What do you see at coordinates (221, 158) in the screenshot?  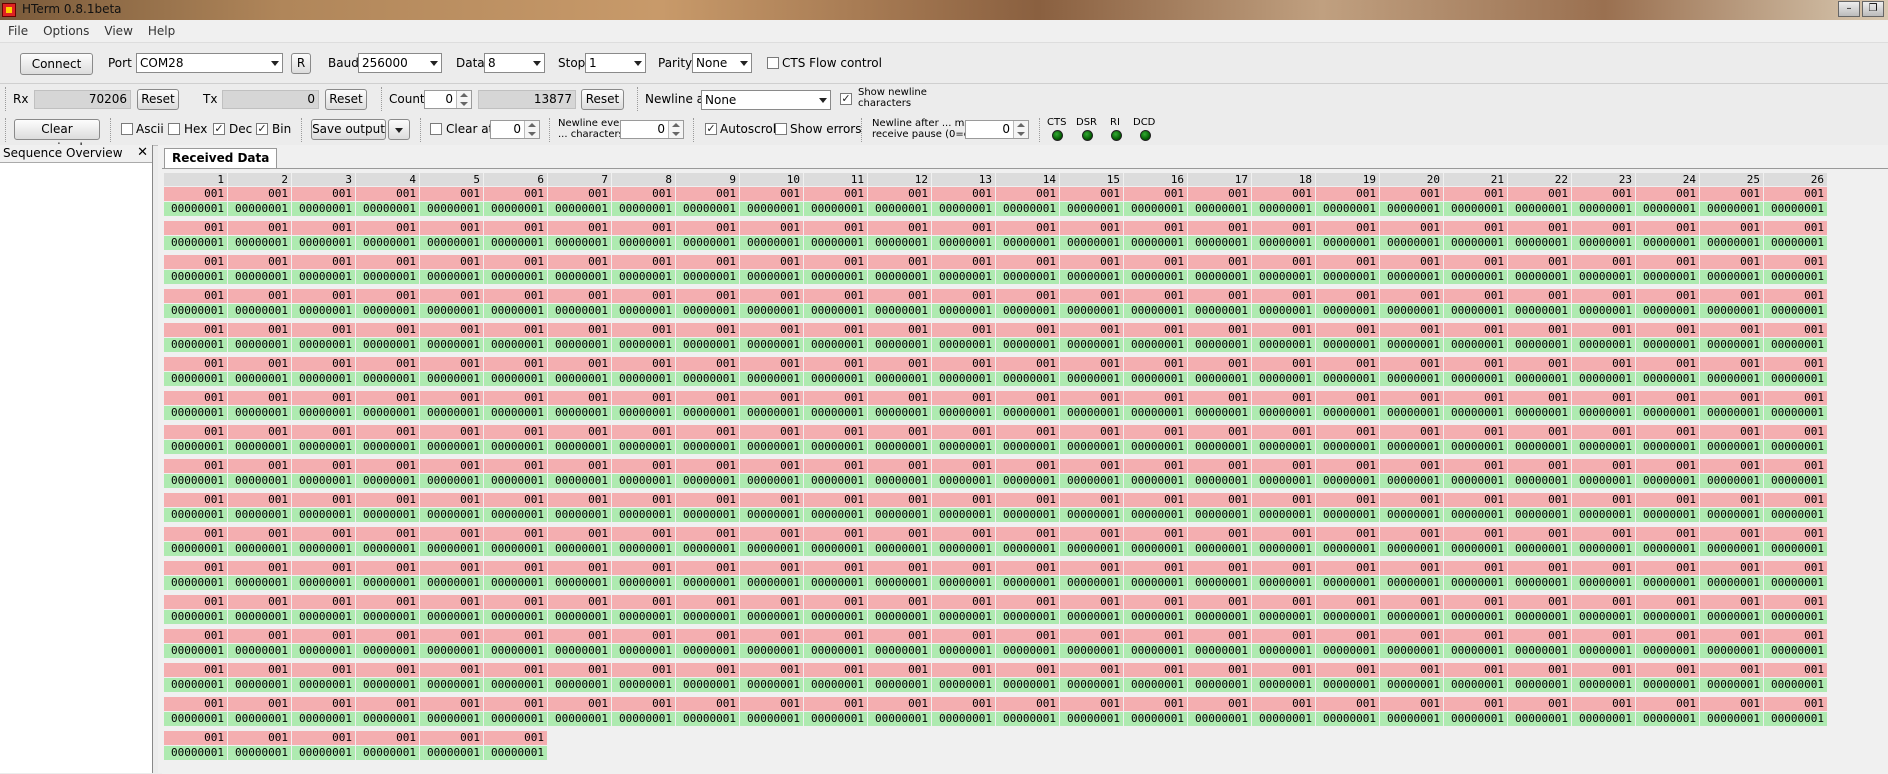 I see `tab-received-data: Received Data` at bounding box center [221, 158].